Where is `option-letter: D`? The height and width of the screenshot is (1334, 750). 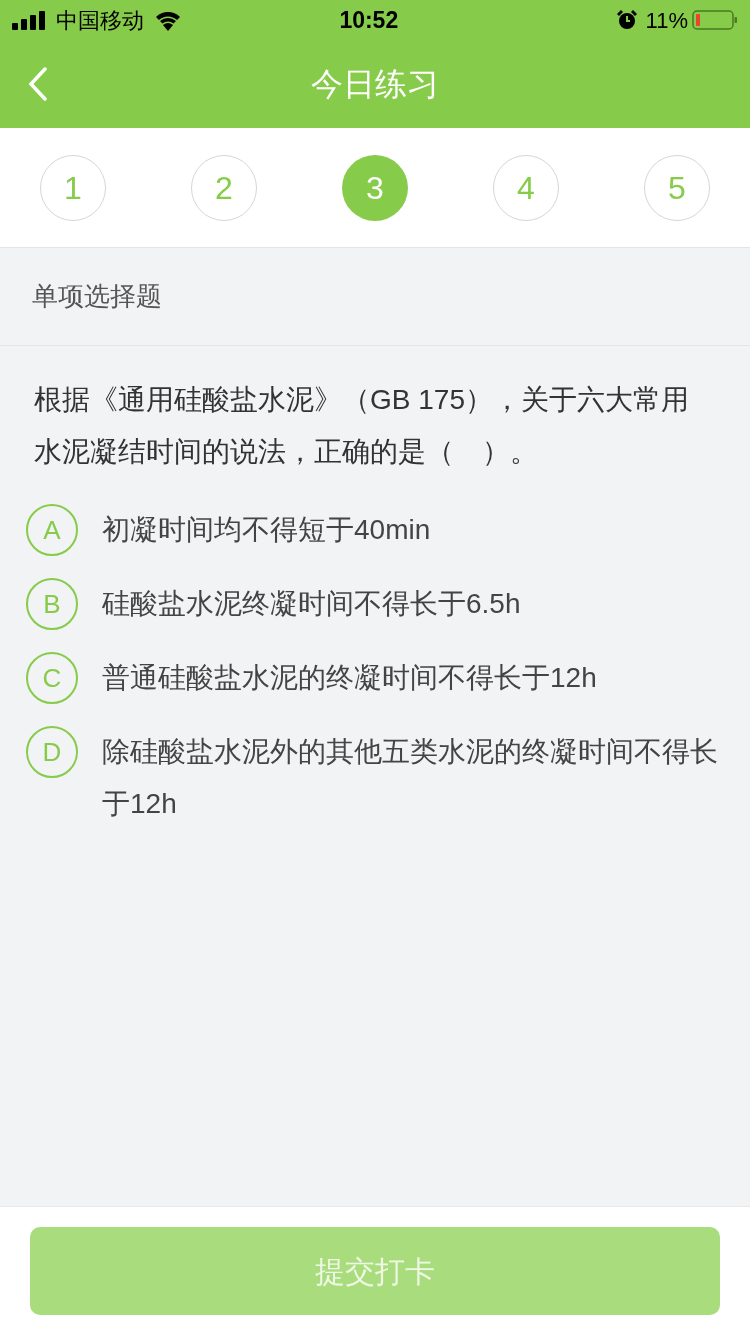
option-letter: D is located at coordinates (52, 752).